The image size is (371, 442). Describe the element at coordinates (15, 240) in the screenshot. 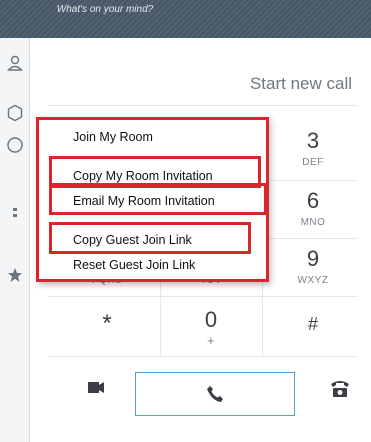

I see `sidebar` at that location.